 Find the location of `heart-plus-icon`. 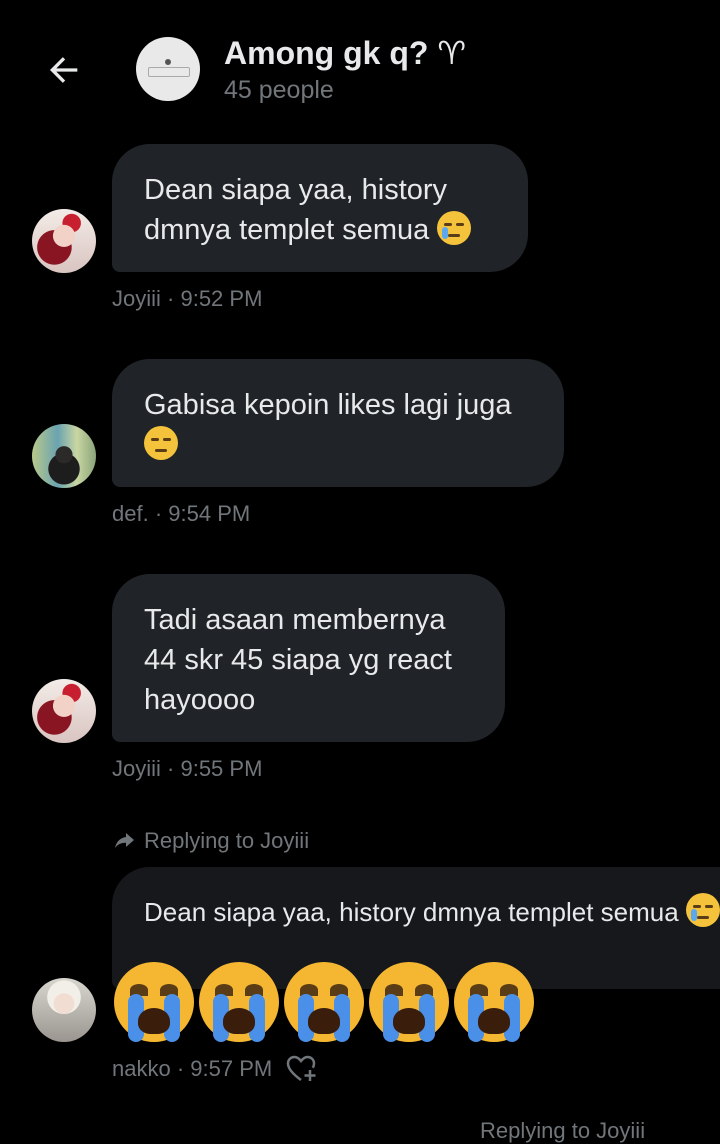

heart-plus-icon is located at coordinates (302, 1069).